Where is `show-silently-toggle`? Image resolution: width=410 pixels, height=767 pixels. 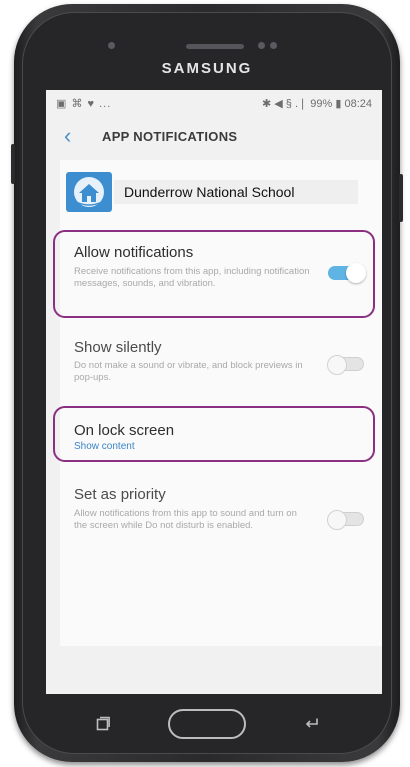 show-silently-toggle is located at coordinates (345, 365).